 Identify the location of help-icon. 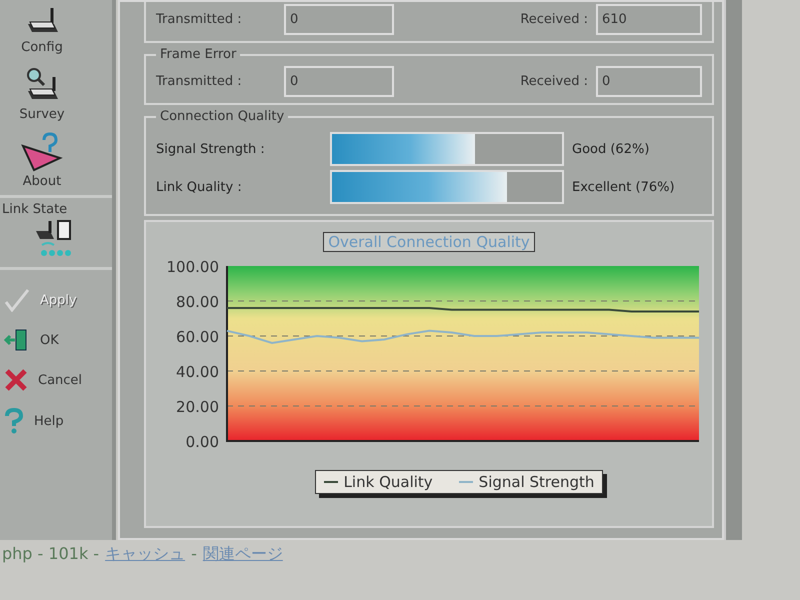
(14, 421).